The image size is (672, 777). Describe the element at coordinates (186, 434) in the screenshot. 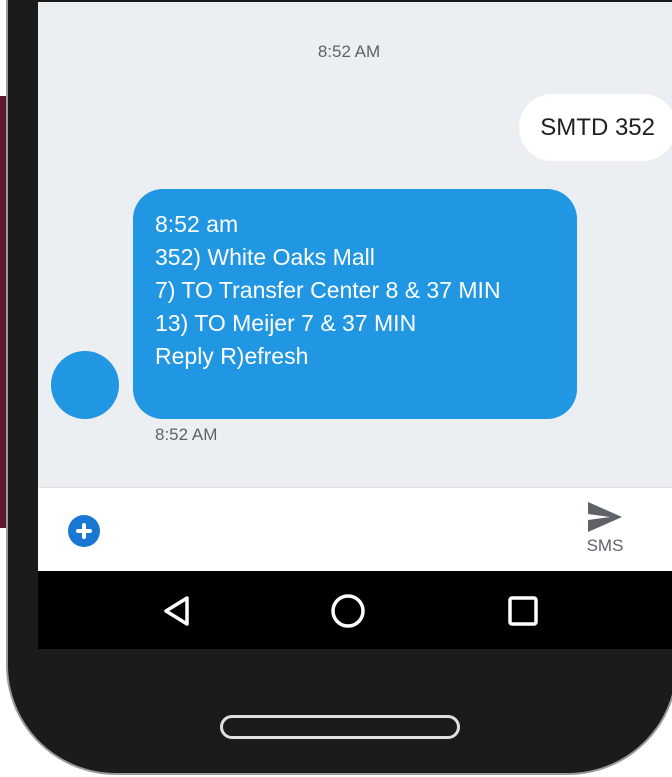

I see `incoming-message-timestamp: 8:52 AM` at that location.